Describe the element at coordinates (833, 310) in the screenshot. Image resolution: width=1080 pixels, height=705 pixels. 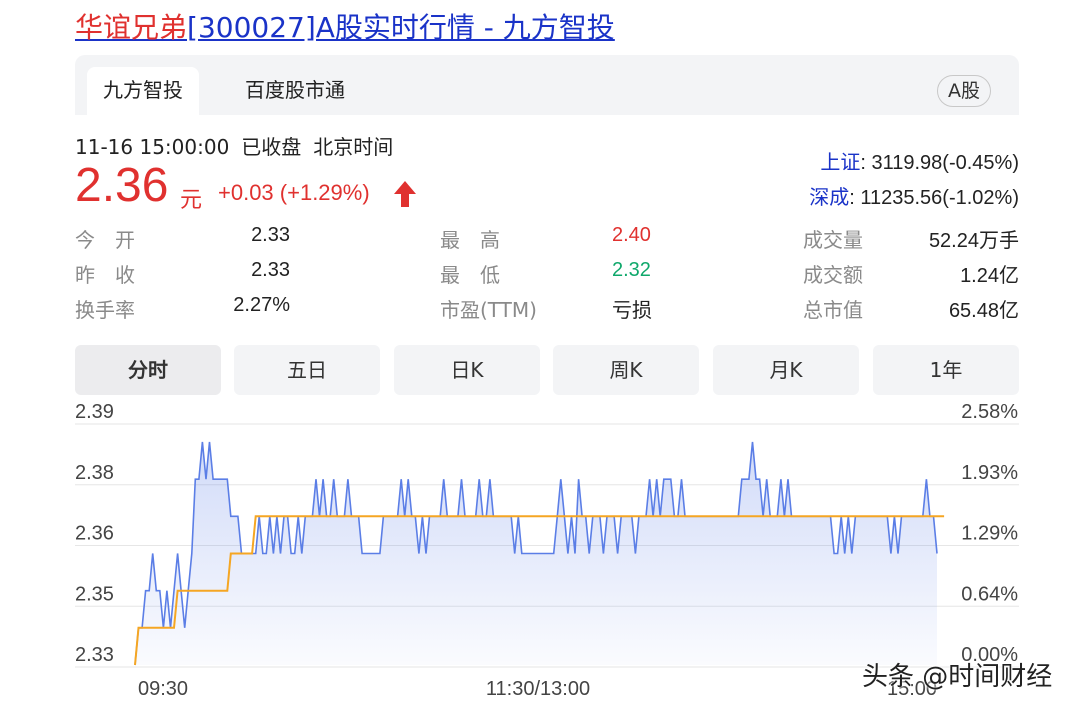
I see `stat-label: 总市值` at that location.